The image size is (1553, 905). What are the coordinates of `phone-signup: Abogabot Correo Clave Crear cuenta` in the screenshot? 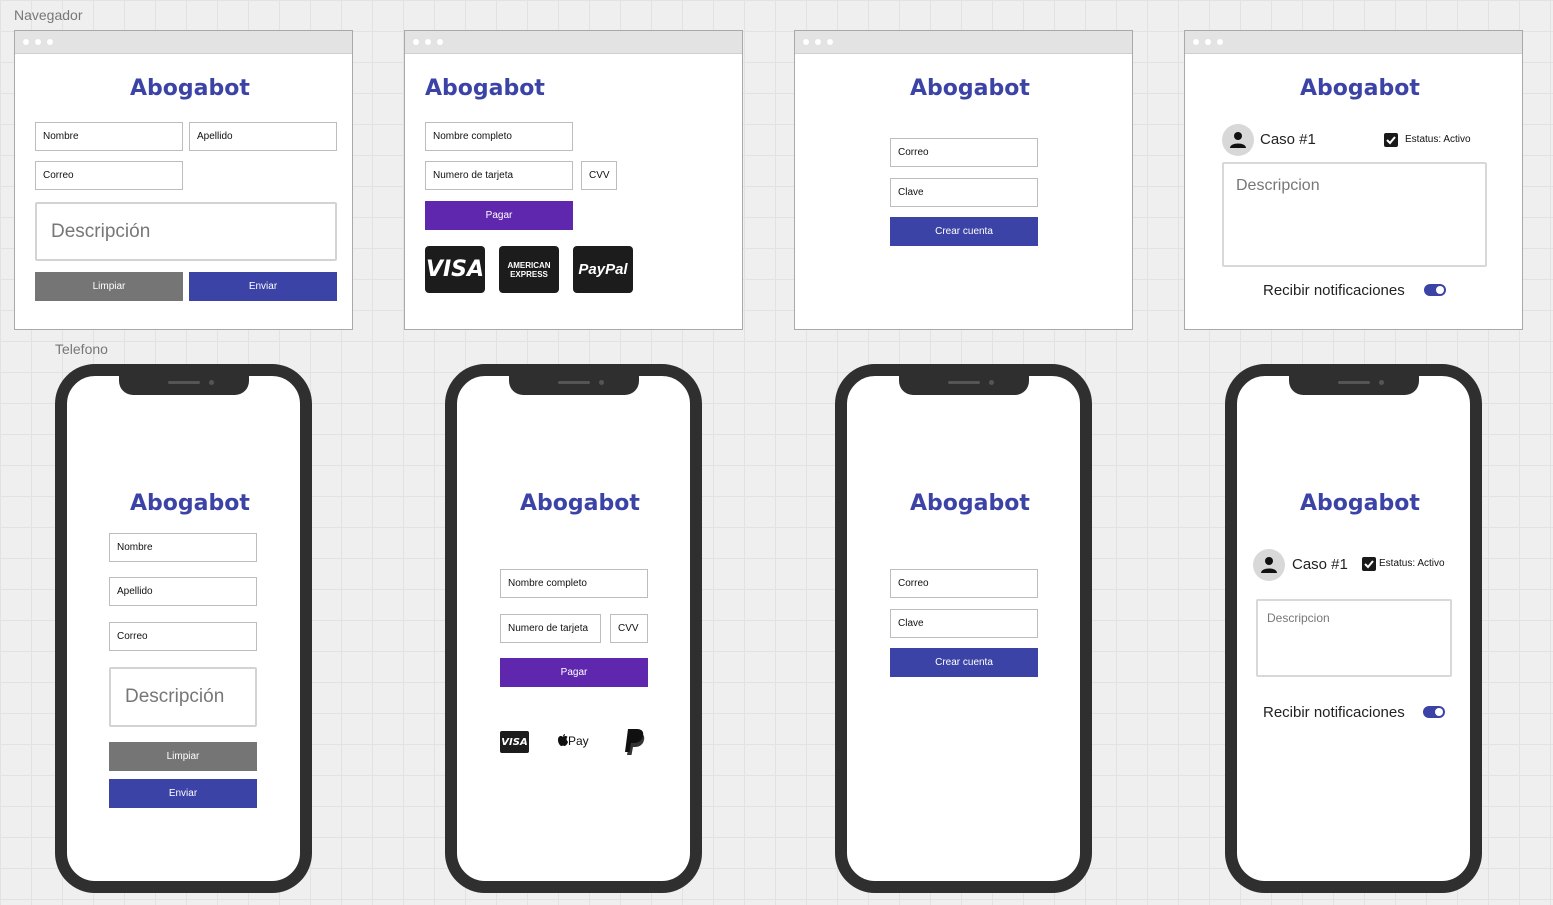 It's located at (963, 628).